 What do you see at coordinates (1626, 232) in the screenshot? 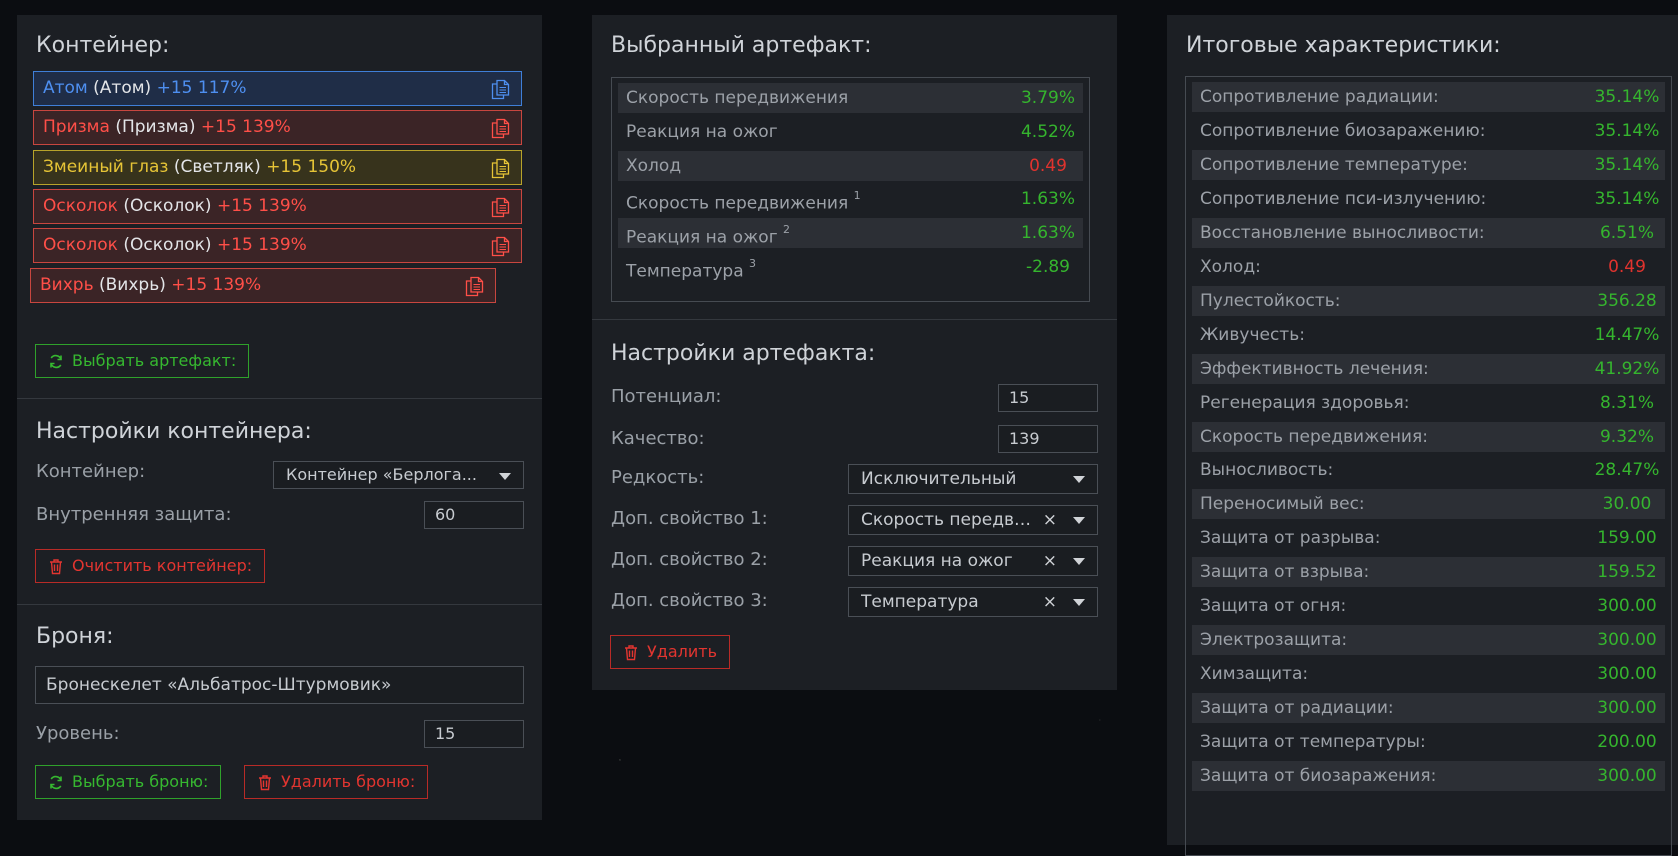
I see `stat-value: 6.51%` at bounding box center [1626, 232].